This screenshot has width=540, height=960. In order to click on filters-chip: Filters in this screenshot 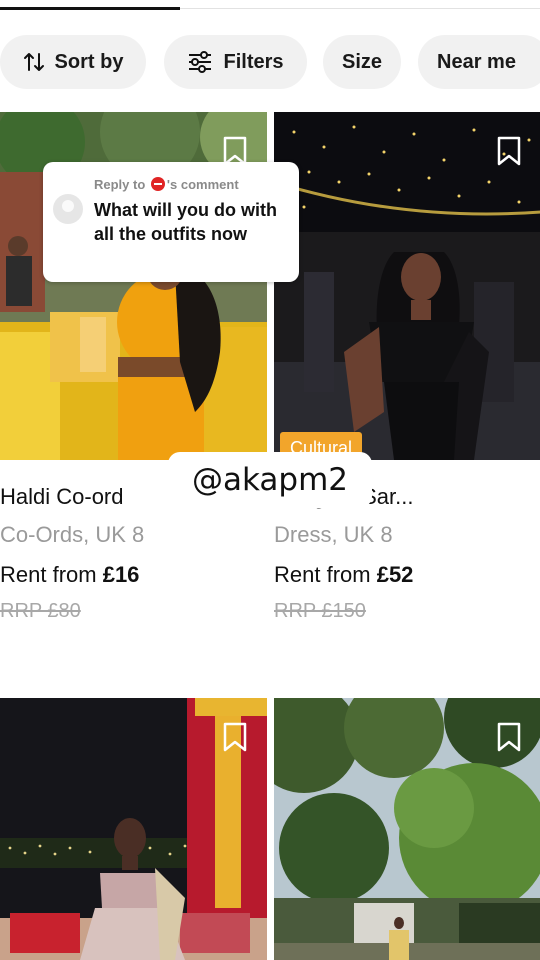, I will do `click(235, 62)`.